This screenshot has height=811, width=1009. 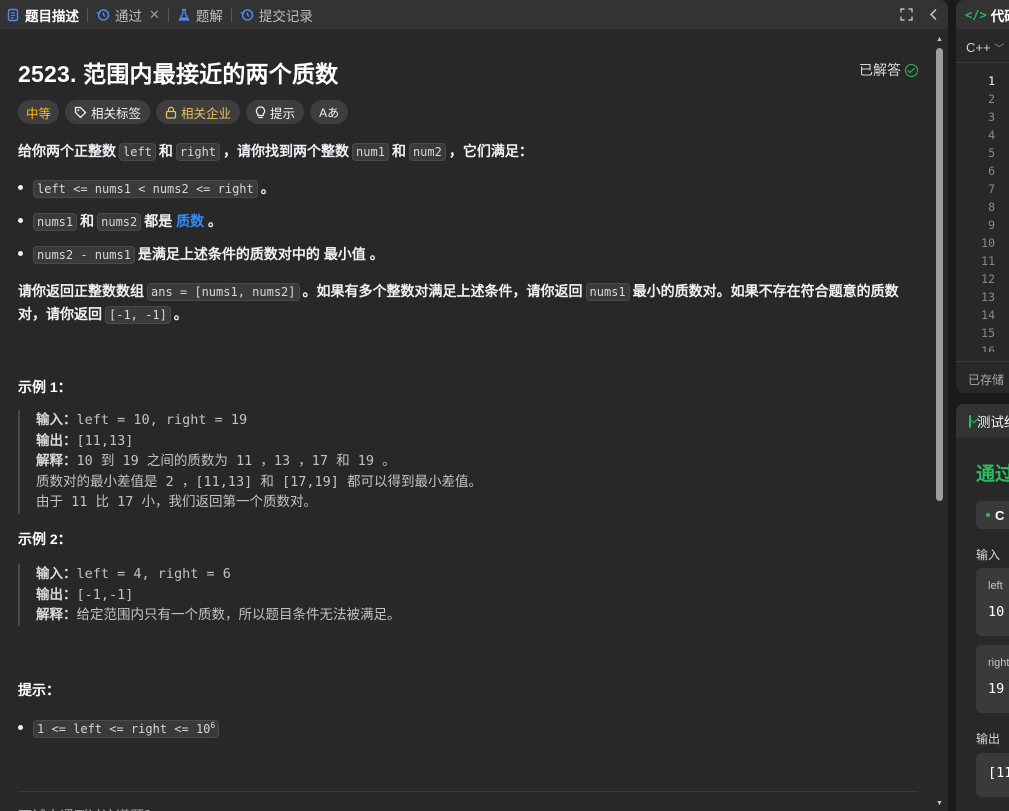 I want to click on case-tab: C, so click(x=992, y=515).